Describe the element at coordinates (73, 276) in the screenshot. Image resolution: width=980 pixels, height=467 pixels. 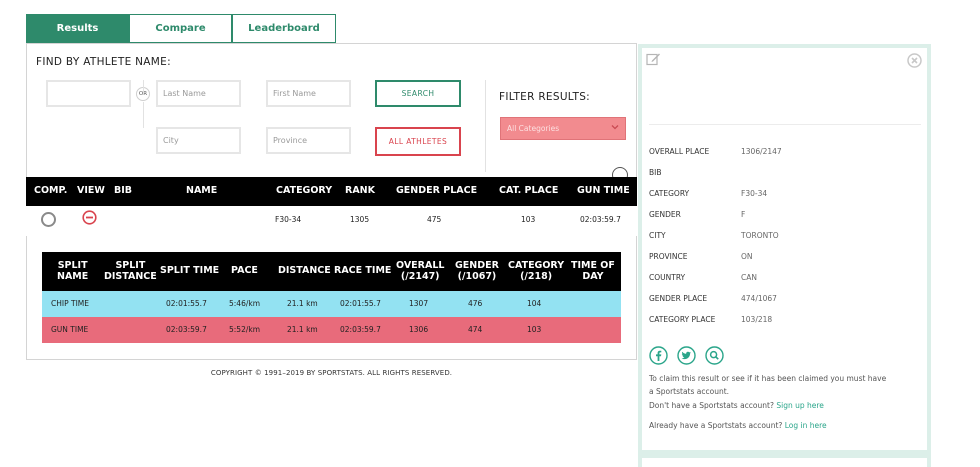
I see `col-split-name-line2: NAME` at that location.